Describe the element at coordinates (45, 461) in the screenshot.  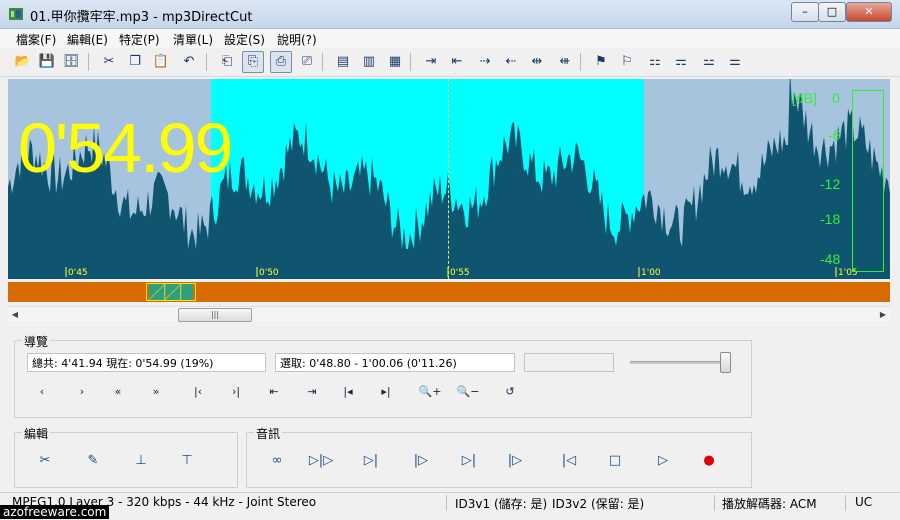
I see `cut-sel-icon: ✂` at that location.